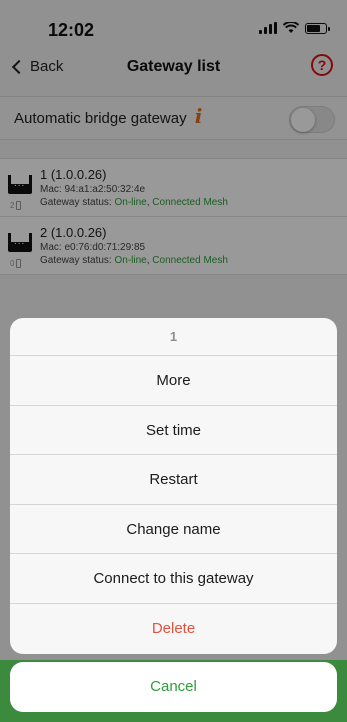  Describe the element at coordinates (173, 381) in the screenshot. I see `more-button: More` at that location.